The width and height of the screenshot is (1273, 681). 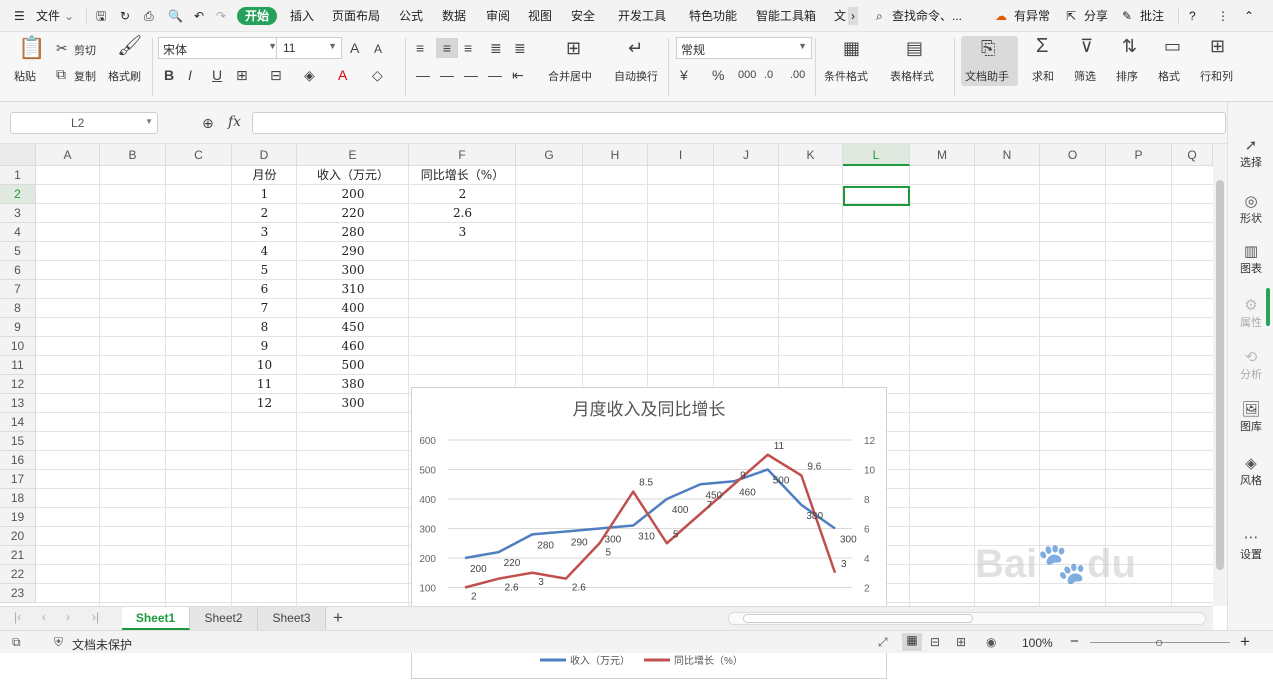 What do you see at coordinates (25, 76) in the screenshot?
I see `paste-button: 粘贴` at bounding box center [25, 76].